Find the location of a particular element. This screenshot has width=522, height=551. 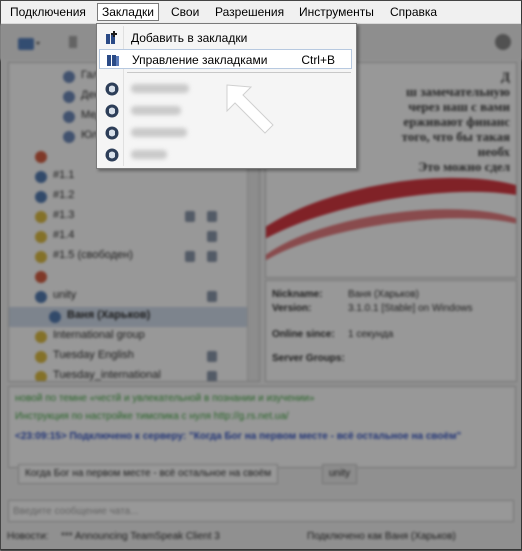

manage-bookmarks-label: Управление закладками is located at coordinates (200, 60).